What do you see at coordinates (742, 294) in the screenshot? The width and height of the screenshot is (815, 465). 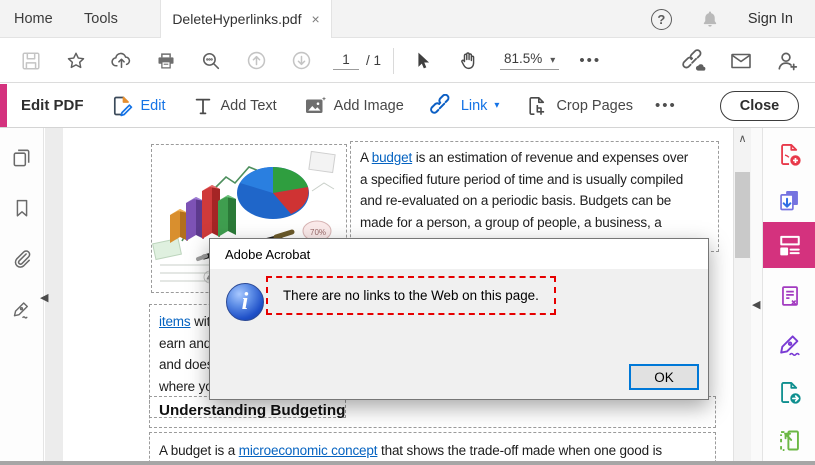 I see `vertical-scrollbar: ∧` at bounding box center [742, 294].